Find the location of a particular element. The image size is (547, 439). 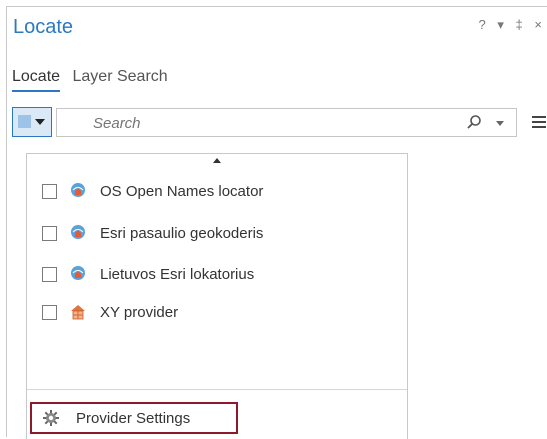

search-options-chevron-icon is located at coordinates (500, 123).